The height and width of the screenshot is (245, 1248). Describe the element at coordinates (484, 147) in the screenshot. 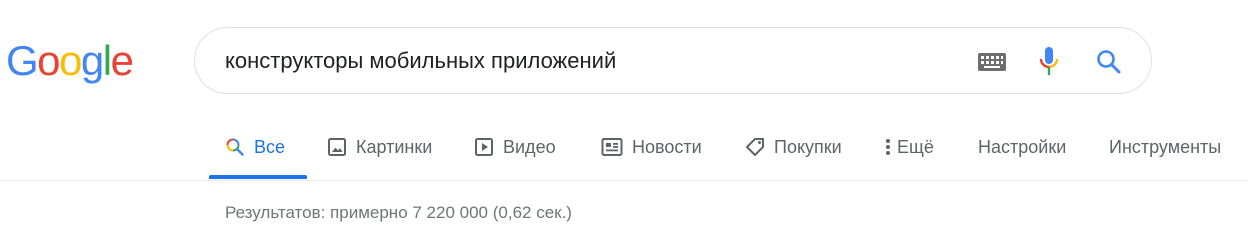

I see `play-icon` at that location.